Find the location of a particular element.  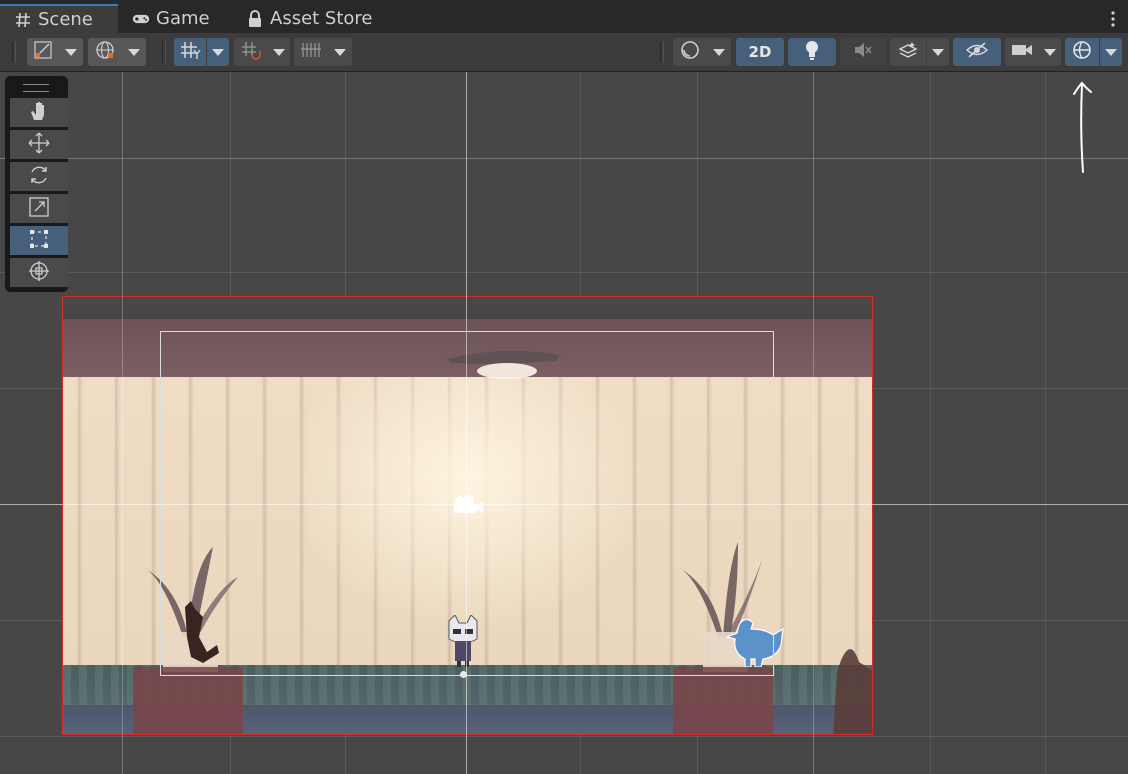

effects-toggle is located at coordinates (908, 52).